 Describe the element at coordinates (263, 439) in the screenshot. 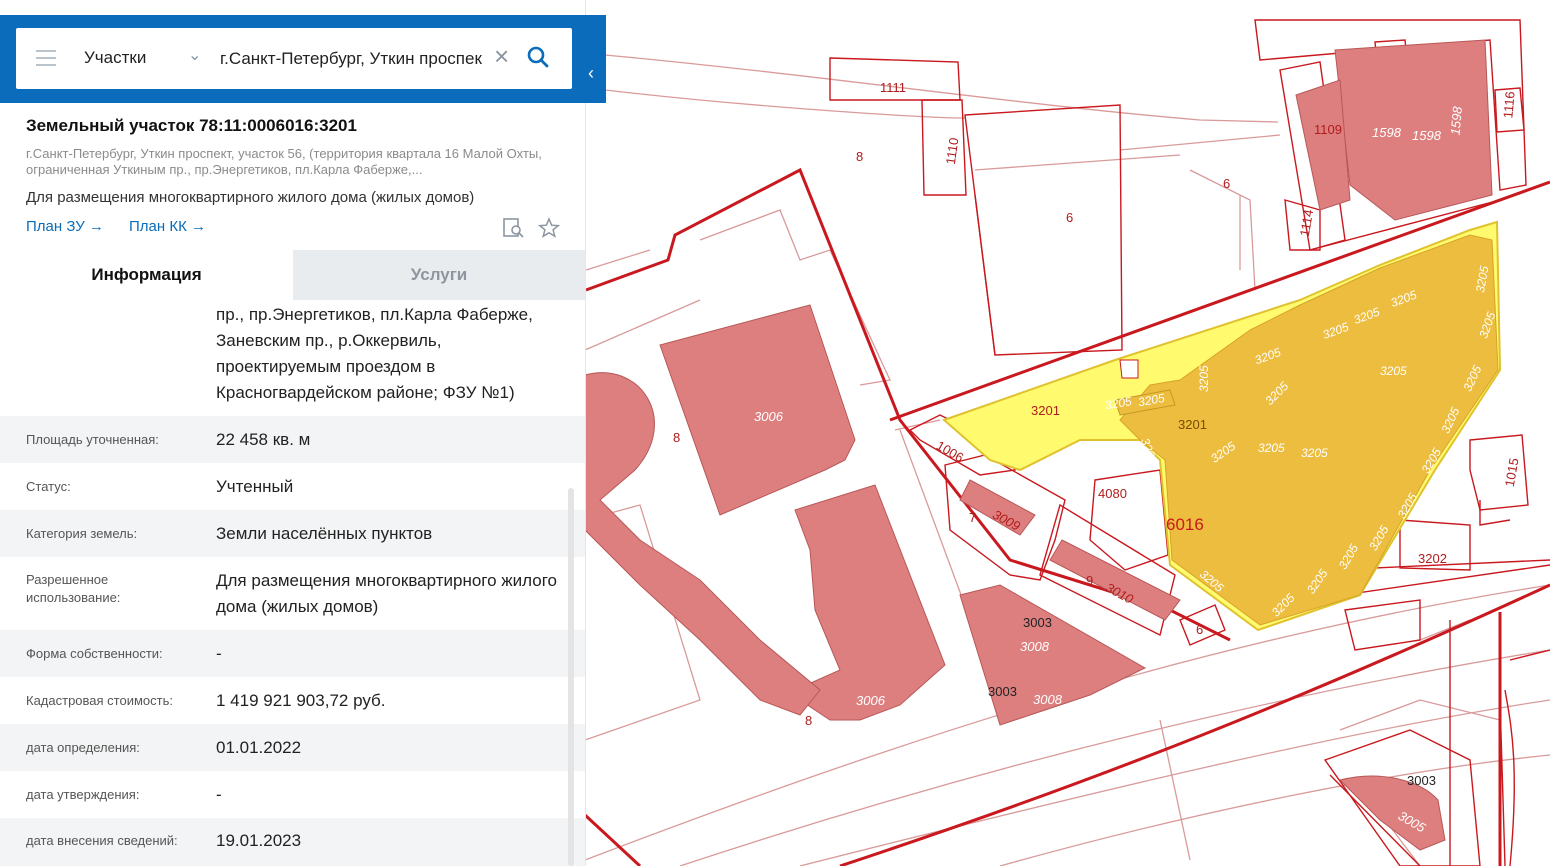

I see `row-value: 22 458 кв. м` at that location.